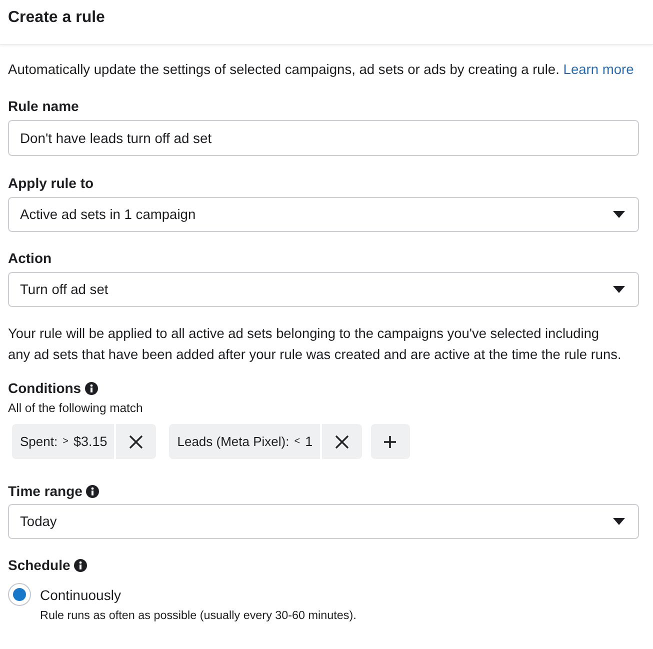 This screenshot has height=649, width=653. I want to click on plus-icon, so click(390, 442).